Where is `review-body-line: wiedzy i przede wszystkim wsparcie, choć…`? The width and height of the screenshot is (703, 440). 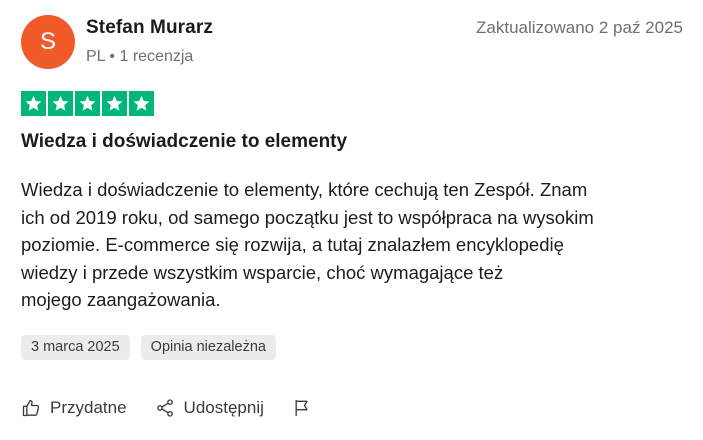 review-body-line: wiedzy i przede wszystkim wsparcie, choć… is located at coordinates (262, 272).